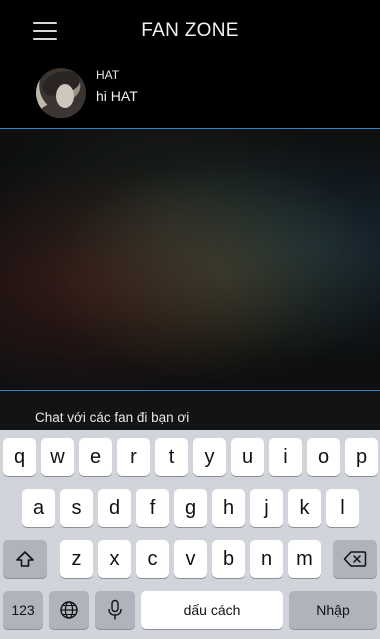 The height and width of the screenshot is (639, 380). What do you see at coordinates (247, 457) in the screenshot?
I see `key-u: u` at bounding box center [247, 457].